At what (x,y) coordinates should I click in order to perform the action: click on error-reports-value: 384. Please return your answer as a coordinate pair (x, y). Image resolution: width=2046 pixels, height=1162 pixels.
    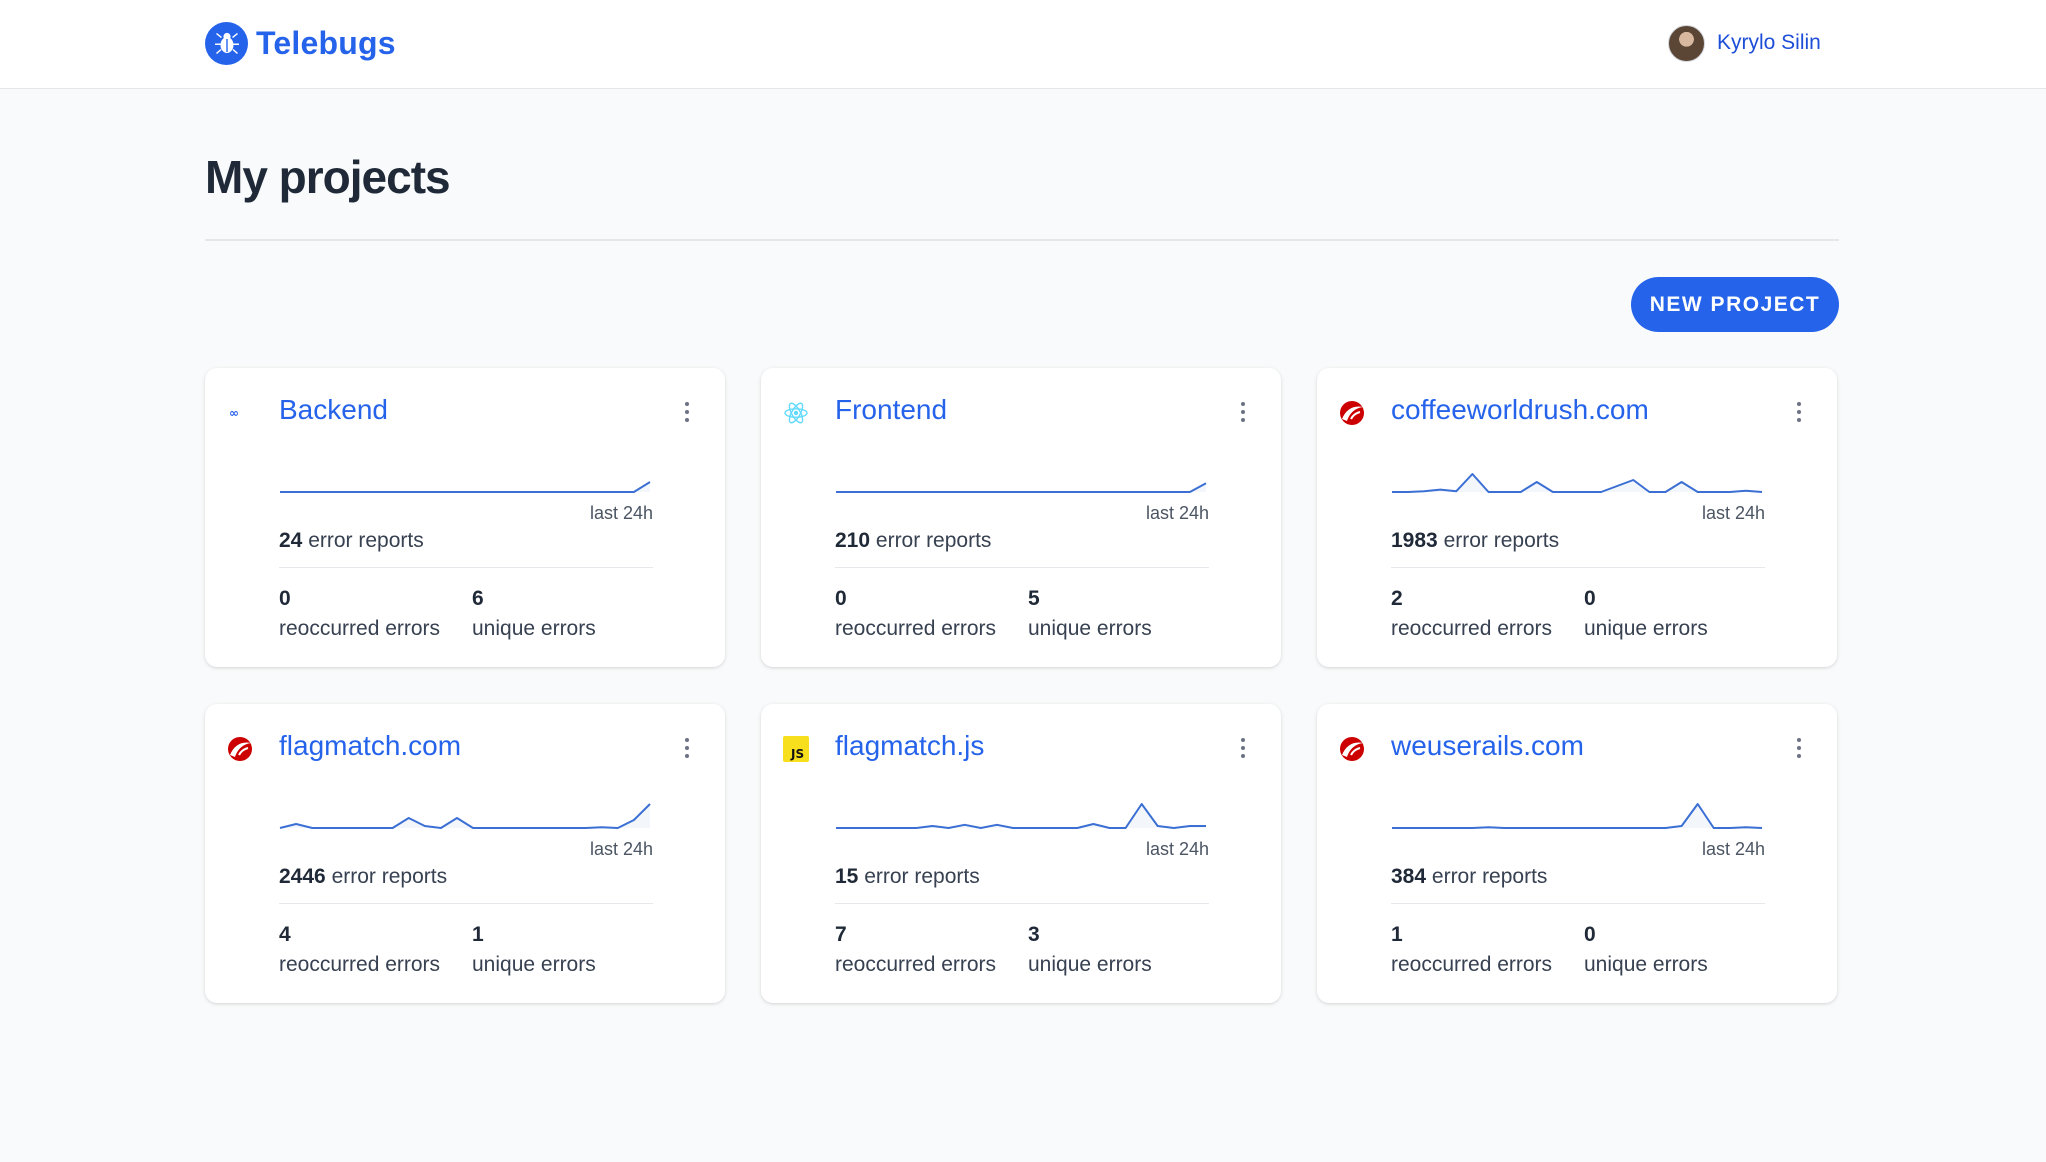
    Looking at the image, I should click on (1409, 876).